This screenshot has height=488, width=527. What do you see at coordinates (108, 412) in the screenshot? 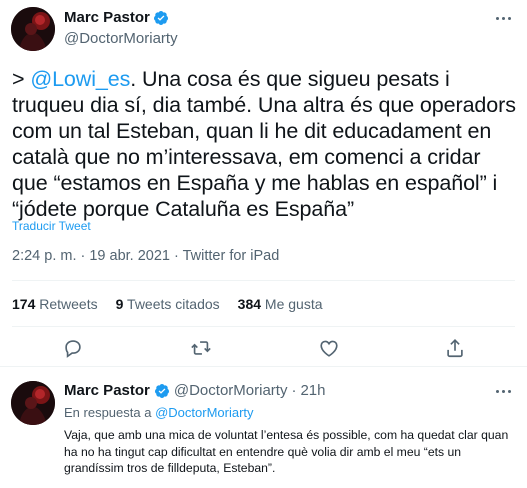
I see `replying-prefix: En respuesta a` at bounding box center [108, 412].